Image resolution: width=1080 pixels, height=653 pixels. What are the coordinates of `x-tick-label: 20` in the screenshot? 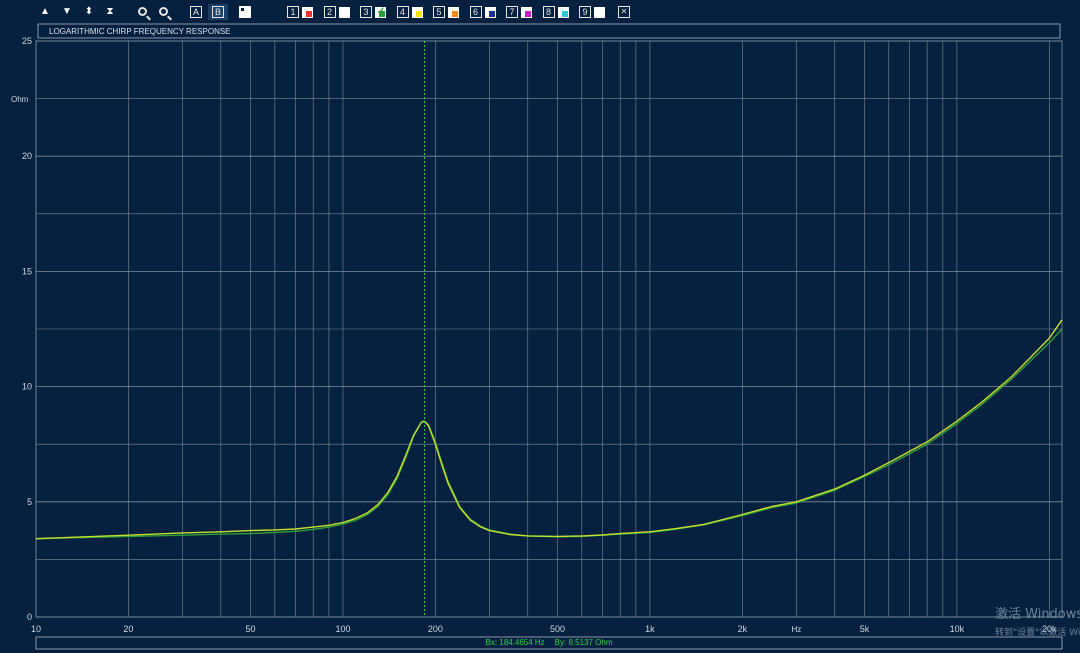 It's located at (128, 629).